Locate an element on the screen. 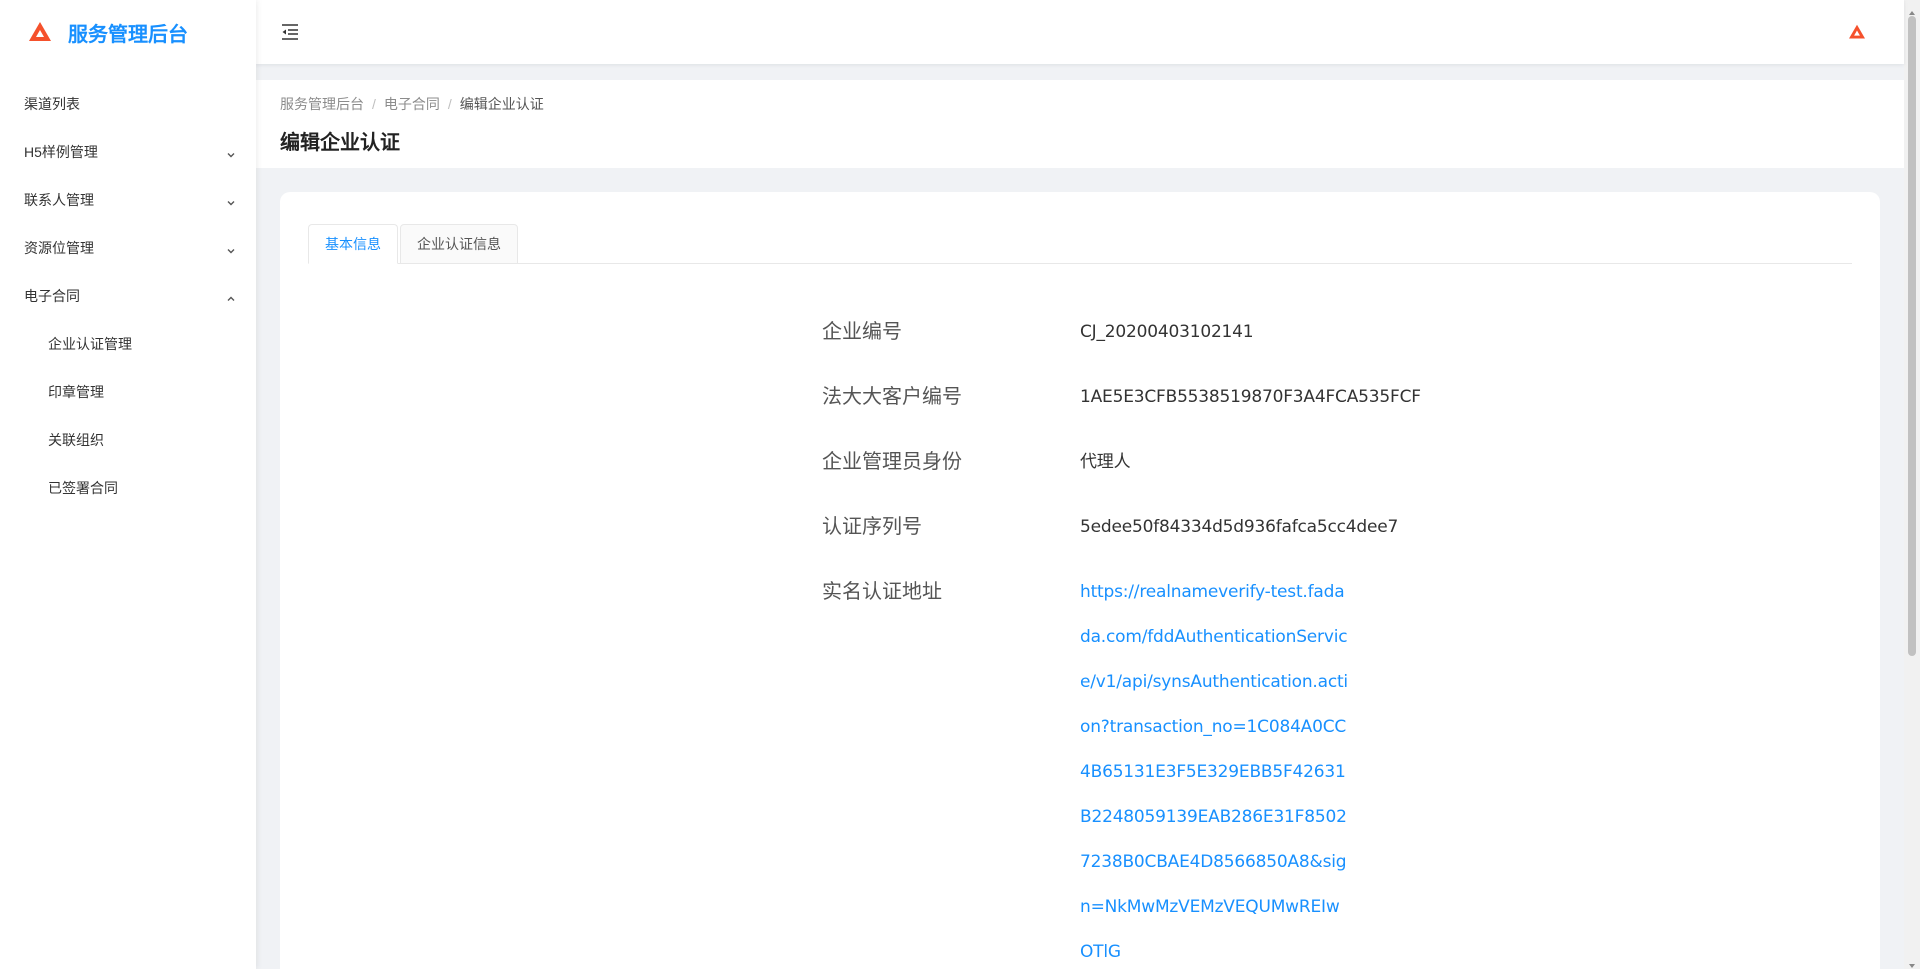 The image size is (1920, 969). page-scrollbar is located at coordinates (1912, 484).